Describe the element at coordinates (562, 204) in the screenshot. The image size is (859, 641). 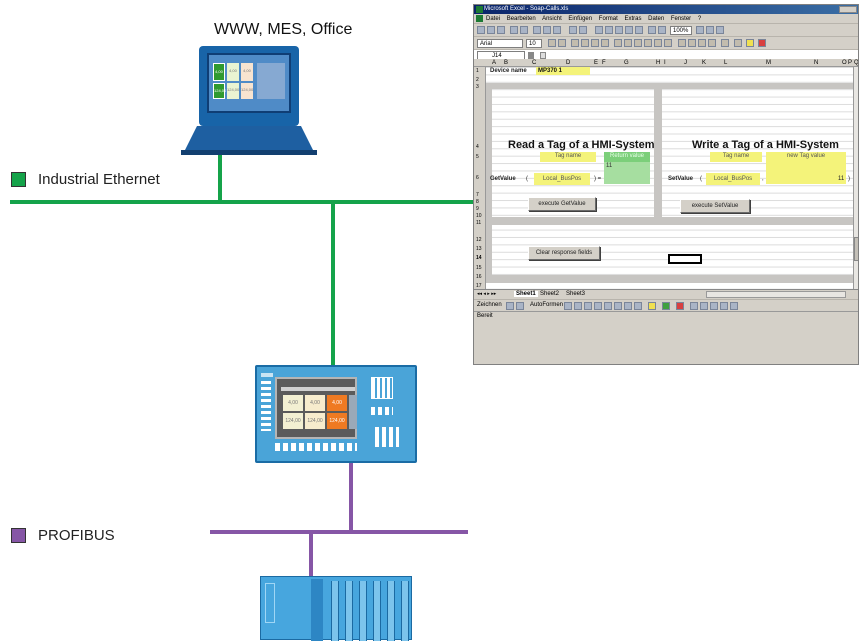
I see `execute-getvalue-button: execute GetValue` at that location.